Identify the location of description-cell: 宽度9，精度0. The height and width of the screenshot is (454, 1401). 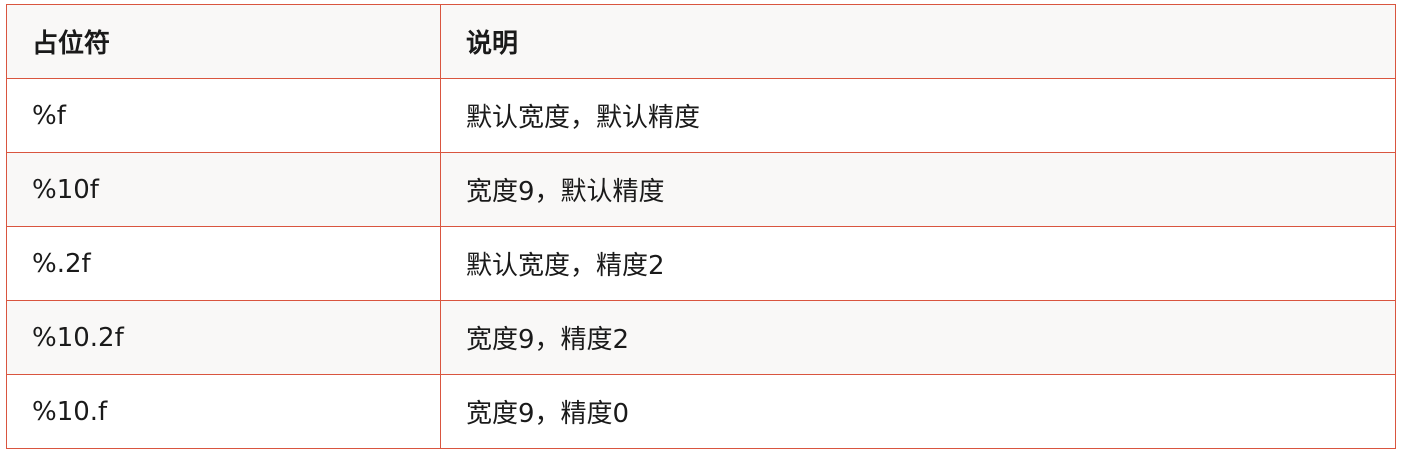
(918, 411).